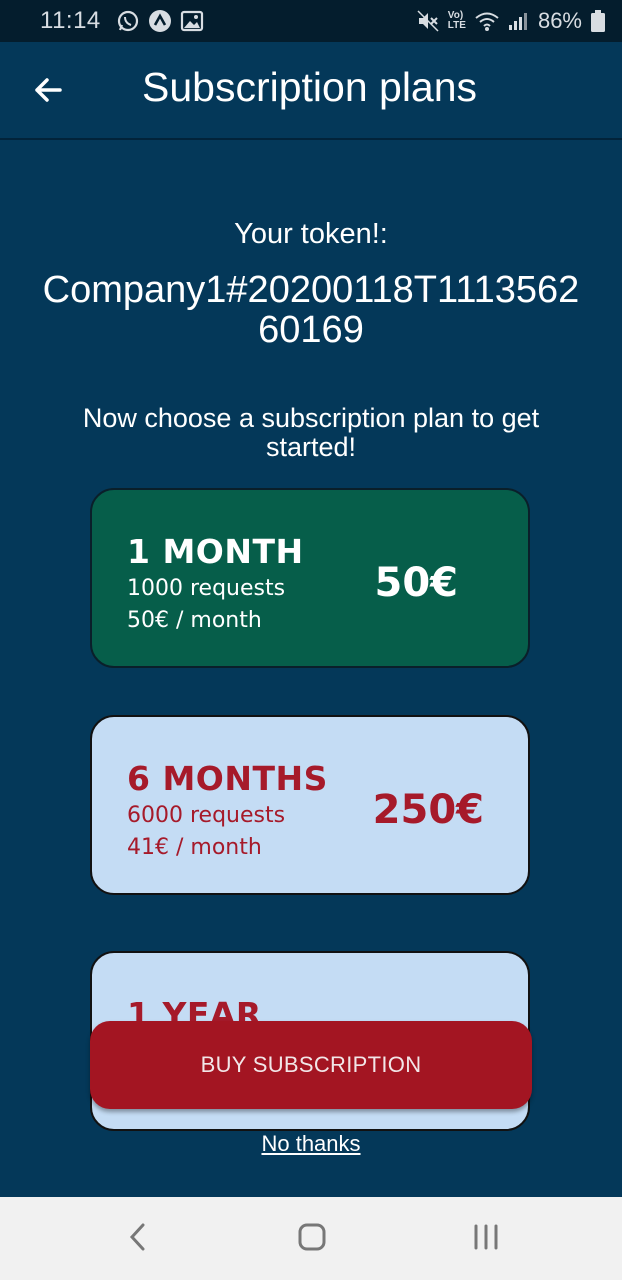  What do you see at coordinates (311, 234) in the screenshot?
I see `token-label: Your token!:` at bounding box center [311, 234].